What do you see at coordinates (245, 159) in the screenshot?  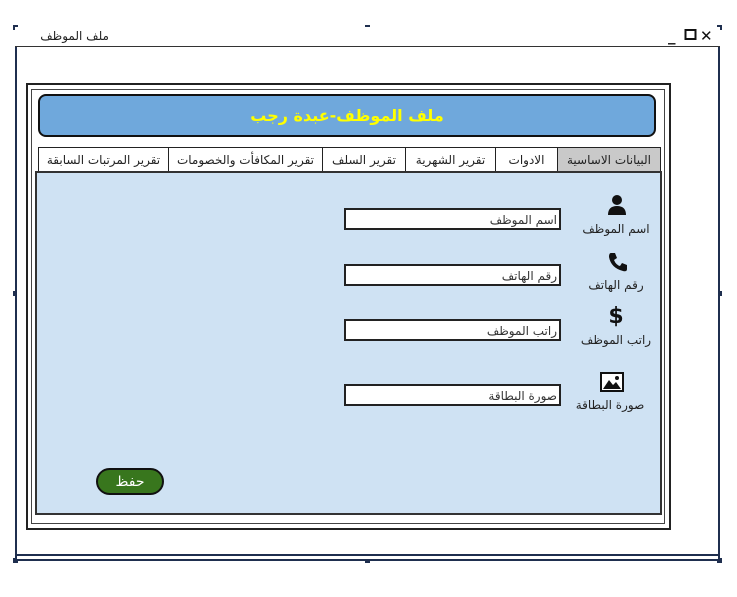 I see `tab-bonuses-deductions-report: تقرير المكافأت والخصومات` at bounding box center [245, 159].